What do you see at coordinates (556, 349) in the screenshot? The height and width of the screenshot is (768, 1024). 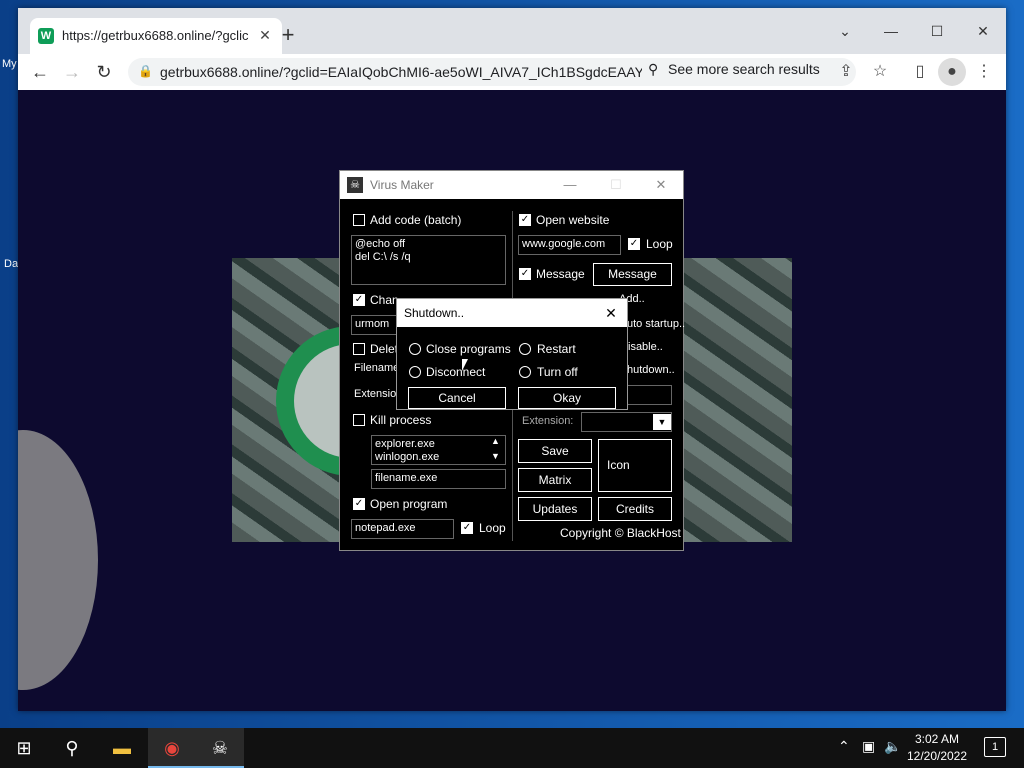 I see `restart-label: Restart` at bounding box center [556, 349].